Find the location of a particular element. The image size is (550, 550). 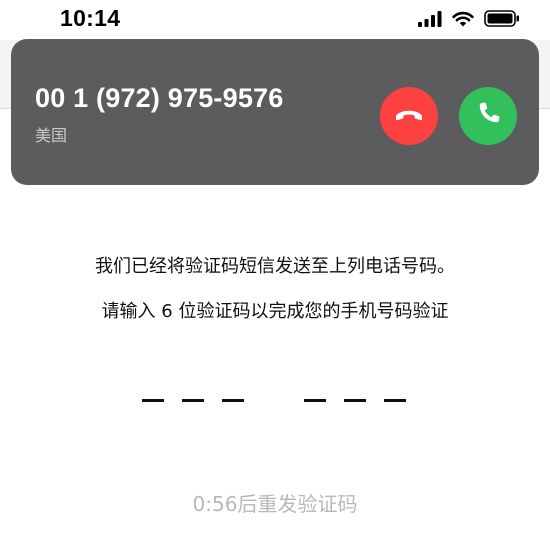

resend-code-countdown: 0:56后重发验证码 is located at coordinates (275, 504).